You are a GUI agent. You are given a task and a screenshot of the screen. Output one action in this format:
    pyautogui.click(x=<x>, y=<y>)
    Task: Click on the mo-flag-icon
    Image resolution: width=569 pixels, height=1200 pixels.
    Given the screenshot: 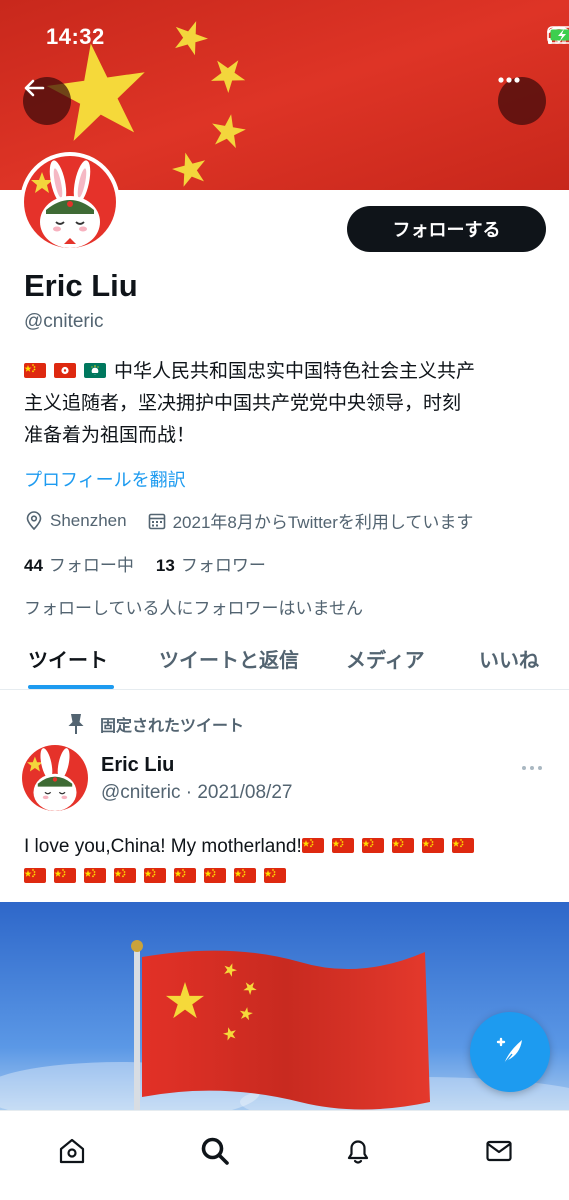 What is the action you would take?
    pyautogui.click(x=95, y=370)
    